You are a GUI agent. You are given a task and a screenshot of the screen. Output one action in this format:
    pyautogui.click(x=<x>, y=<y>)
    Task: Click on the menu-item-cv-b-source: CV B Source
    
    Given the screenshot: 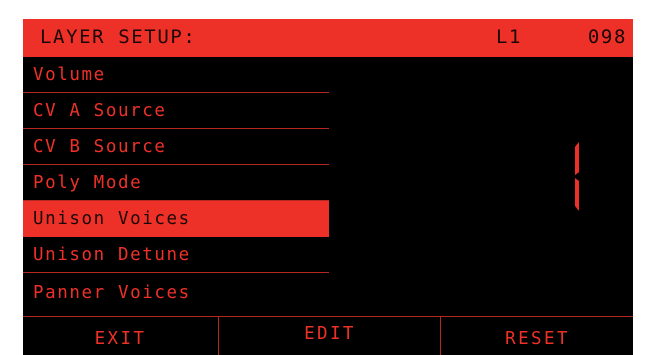 What is the action you would take?
    pyautogui.click(x=176, y=147)
    